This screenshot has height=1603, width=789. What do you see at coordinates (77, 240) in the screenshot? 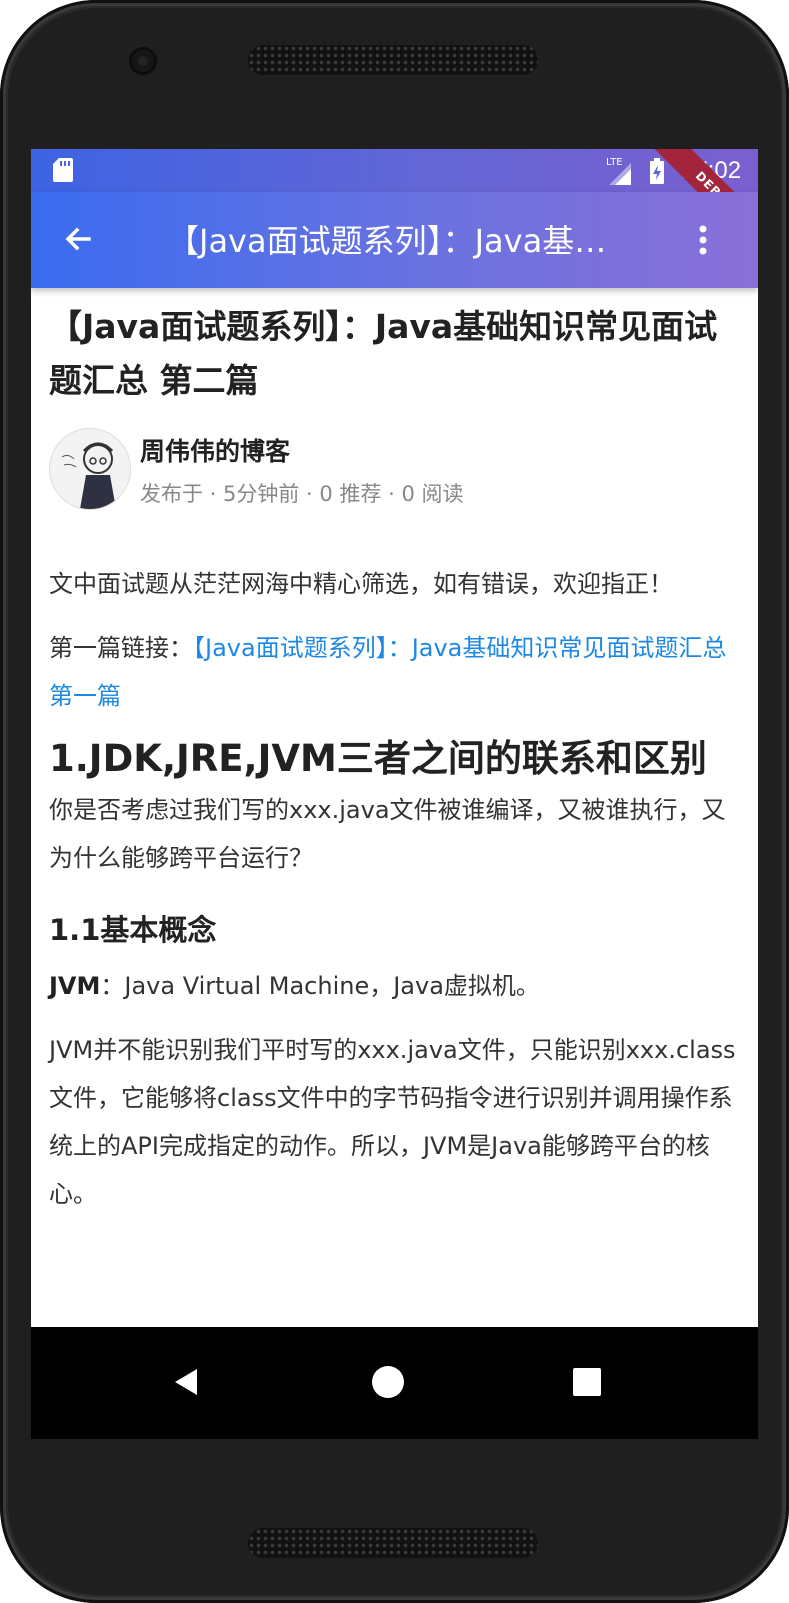
I see `back-arrow-icon` at bounding box center [77, 240].